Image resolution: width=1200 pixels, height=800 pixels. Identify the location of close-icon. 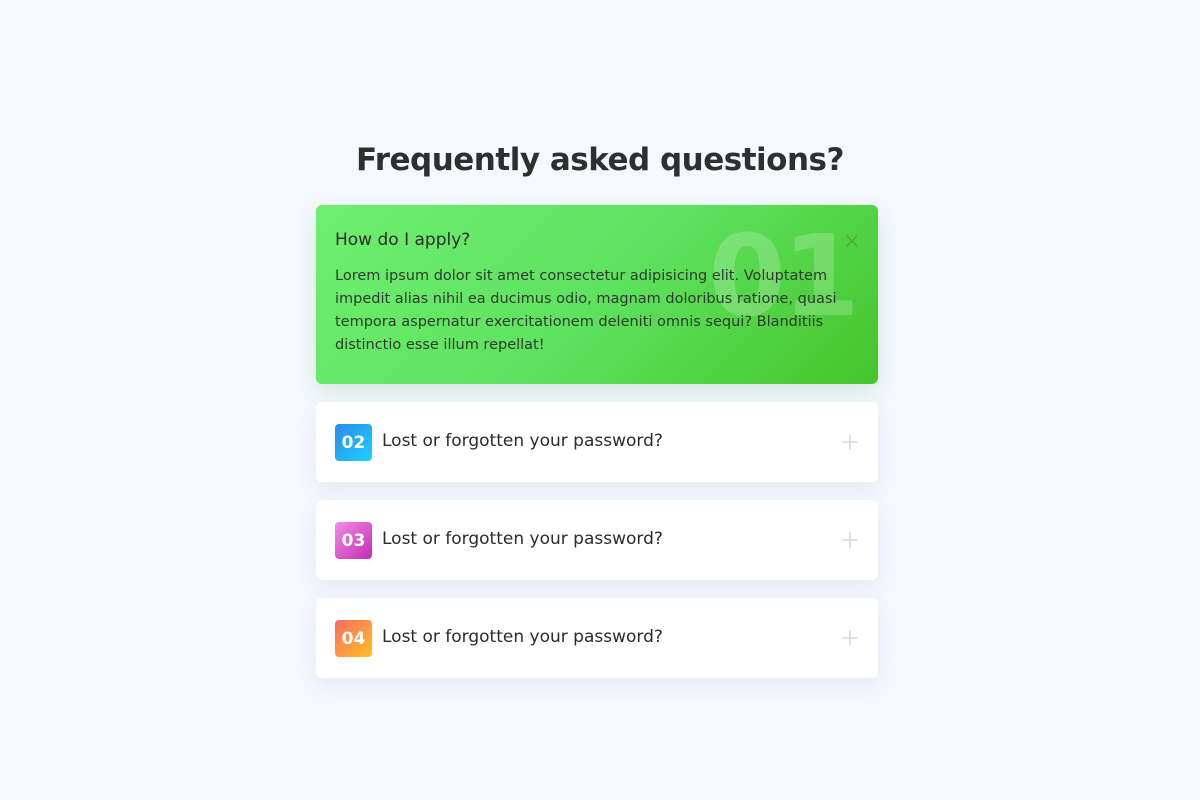
(852, 241).